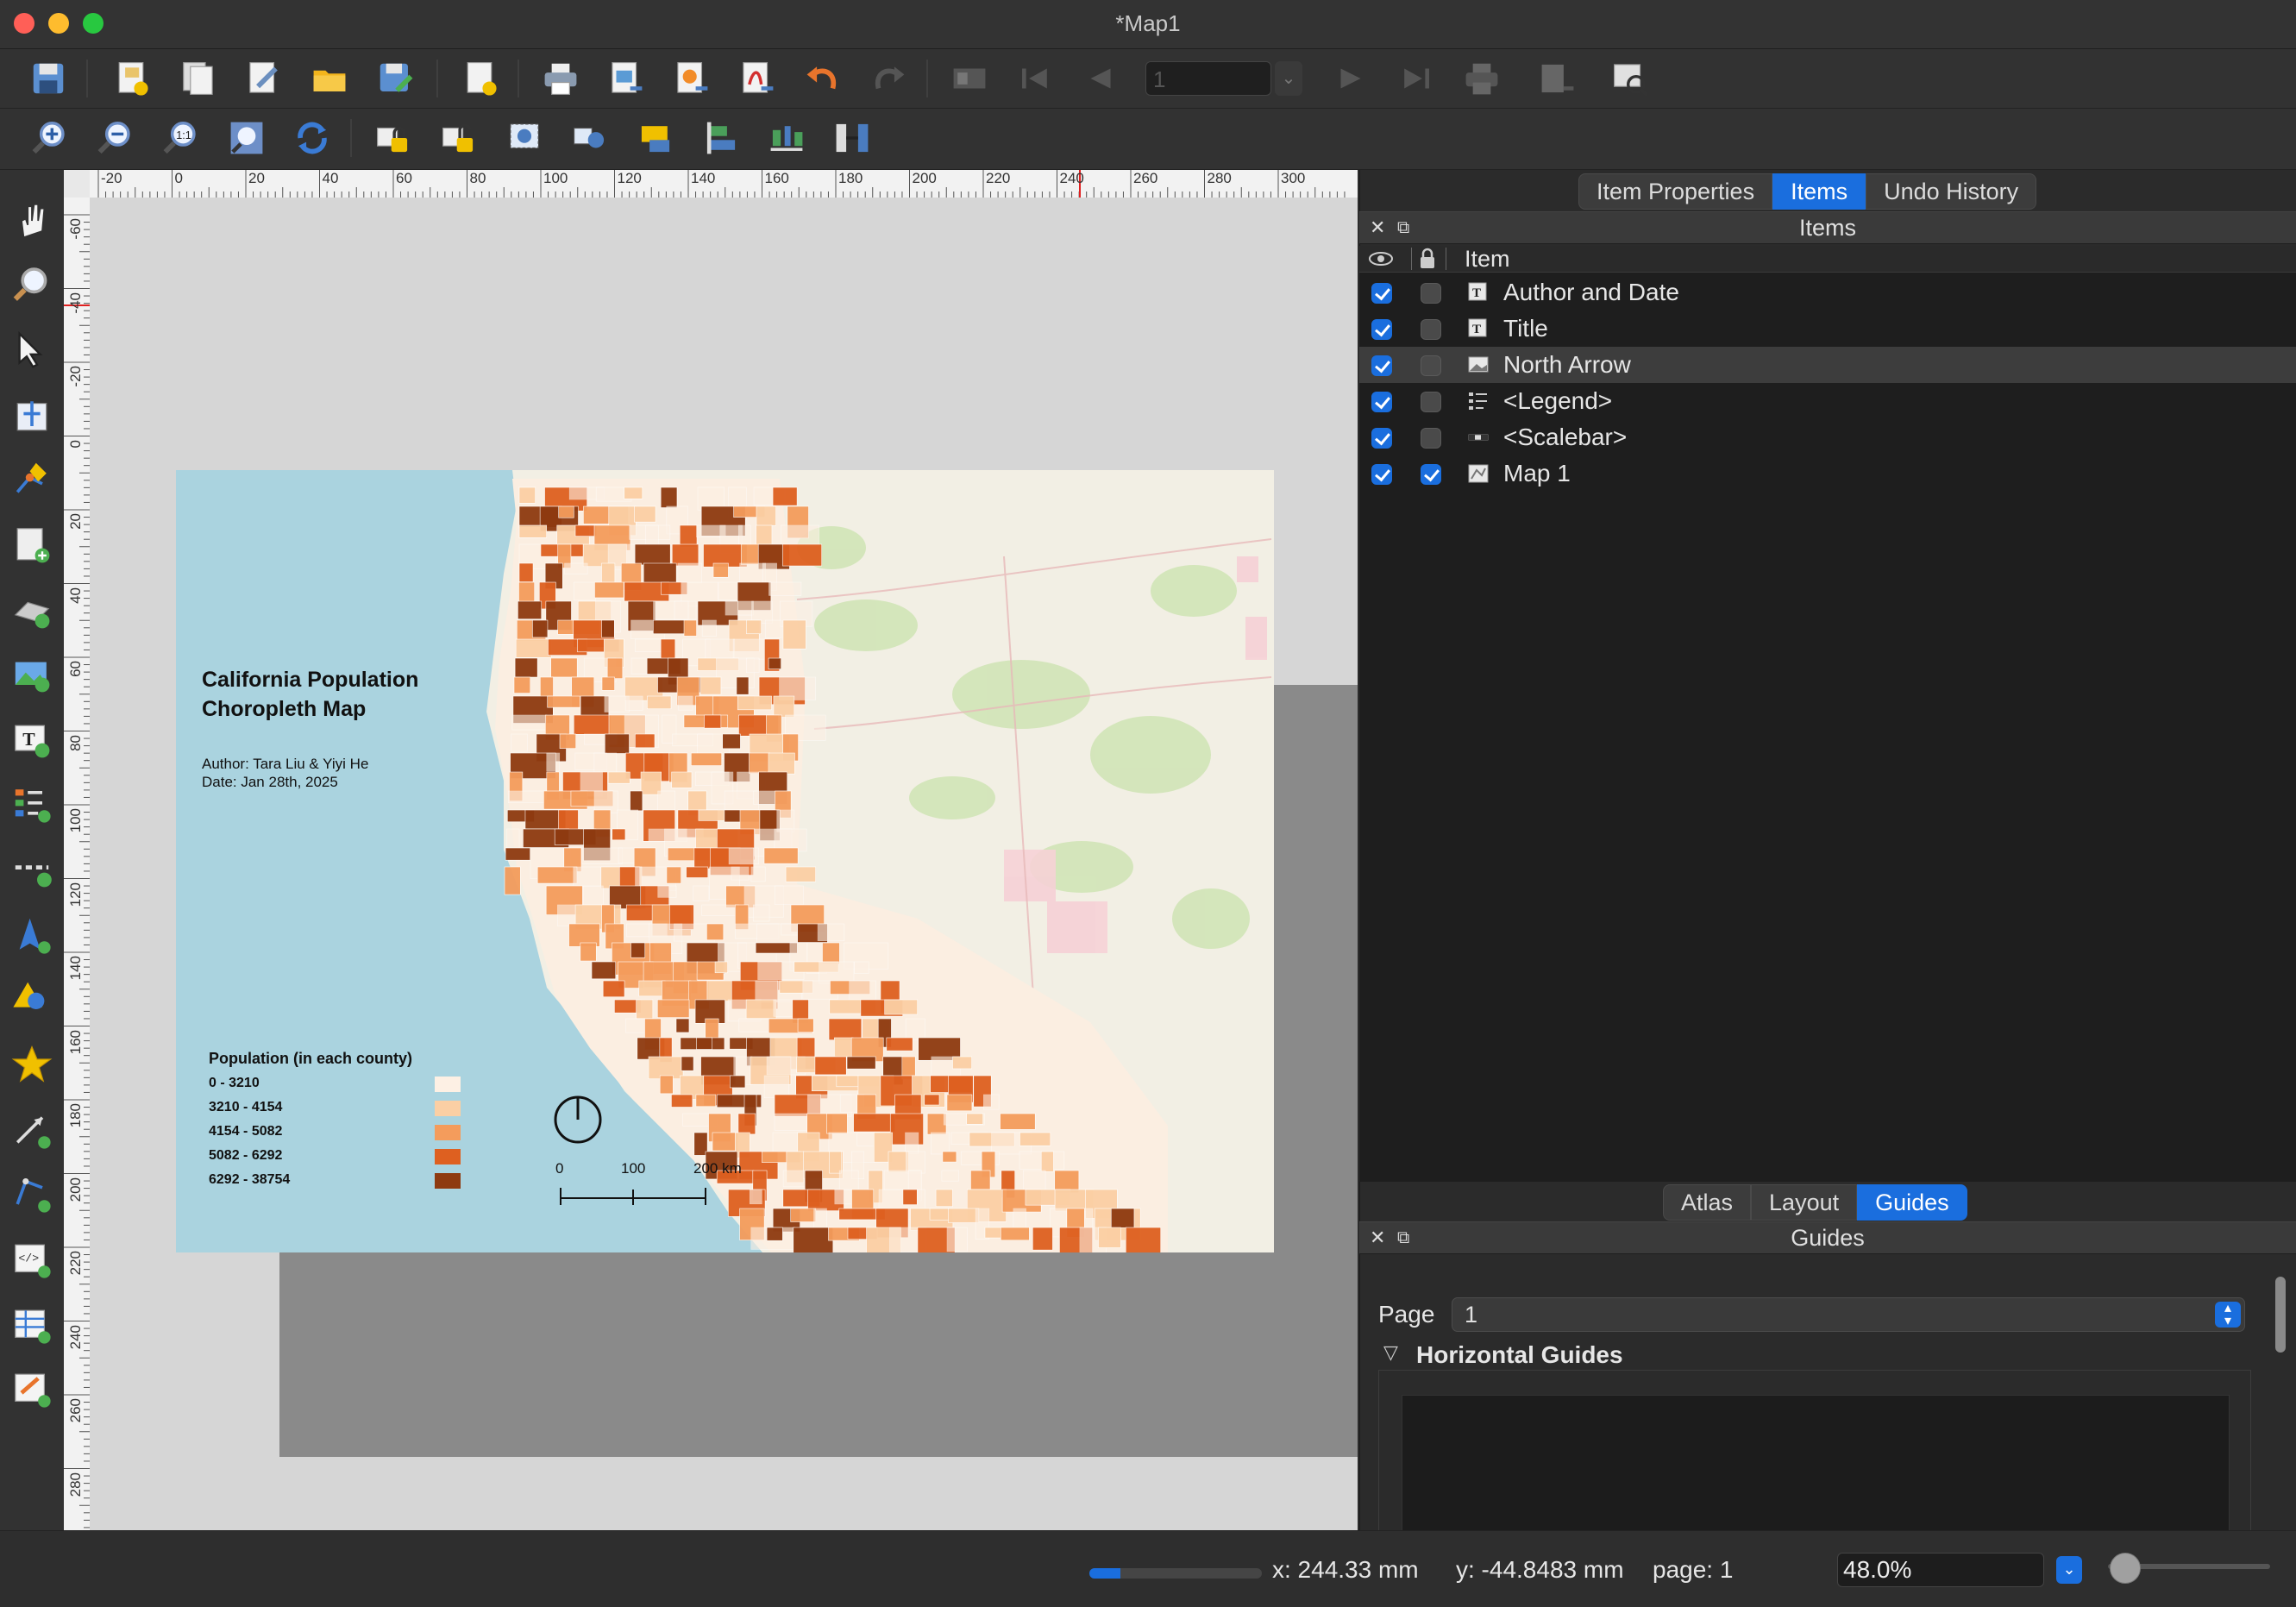  What do you see at coordinates (969, 78) in the screenshot?
I see `atlas-preview-icon` at bounding box center [969, 78].